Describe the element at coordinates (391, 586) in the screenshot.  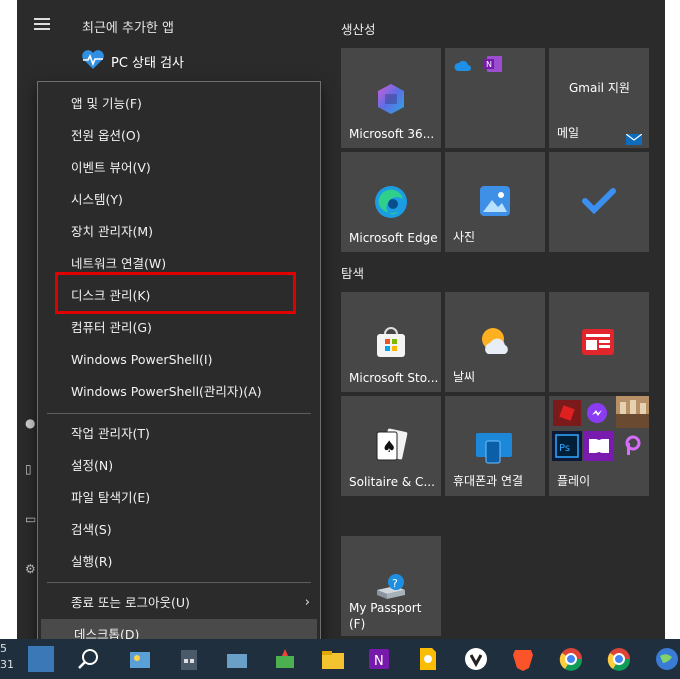
I see `tile-my-passport: ? My Passport (F)` at that location.